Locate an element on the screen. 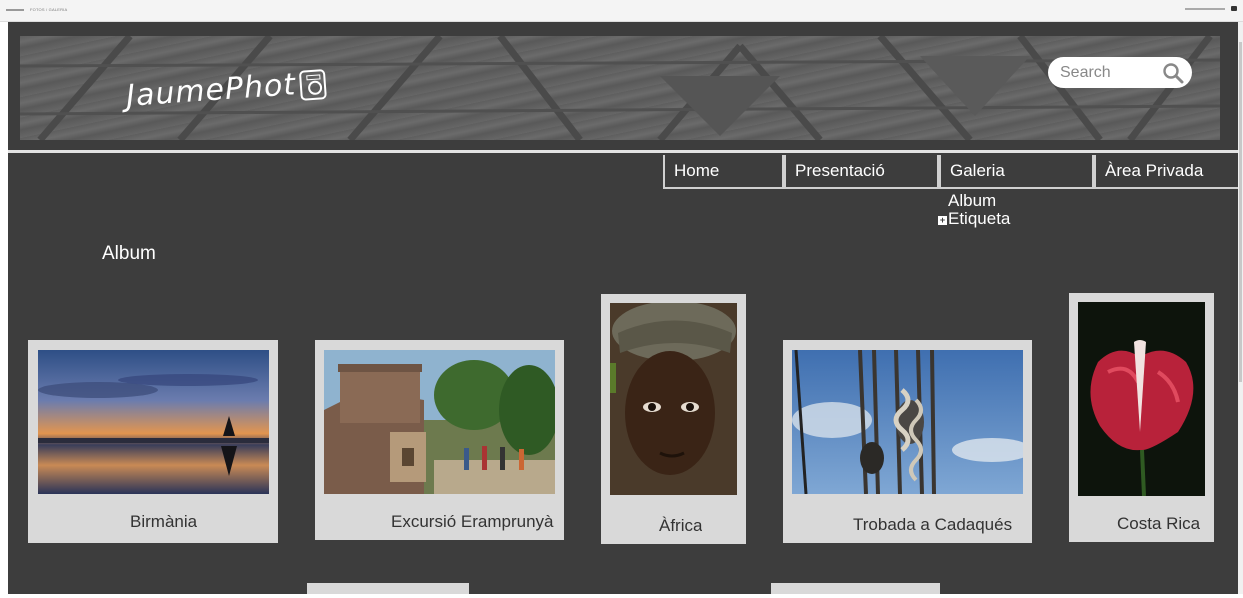 The image size is (1243, 598). scrollbar-thumb is located at coordinates (1240, 212).